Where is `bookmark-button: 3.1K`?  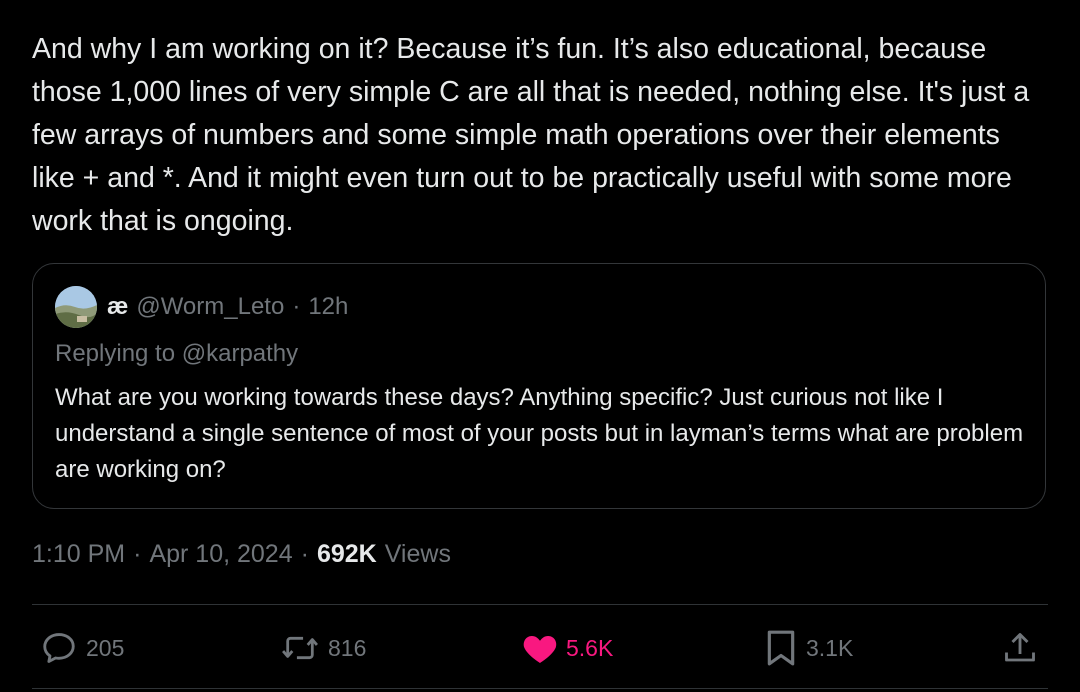
bookmark-button: 3.1K is located at coordinates (808, 648).